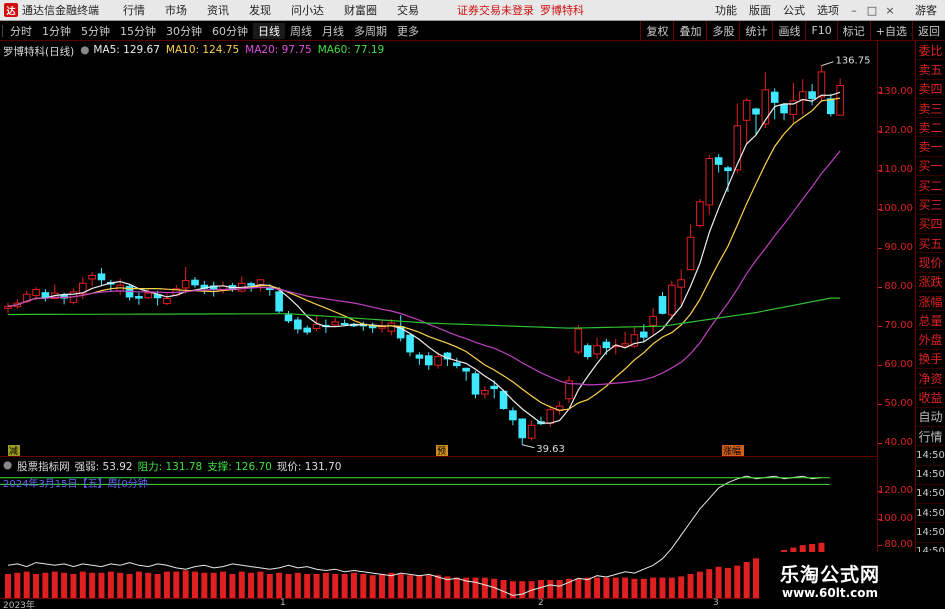 The width and height of the screenshot is (945, 609). Describe the element at coordinates (922, 10) in the screenshot. I see `guest-label: 游客` at that location.